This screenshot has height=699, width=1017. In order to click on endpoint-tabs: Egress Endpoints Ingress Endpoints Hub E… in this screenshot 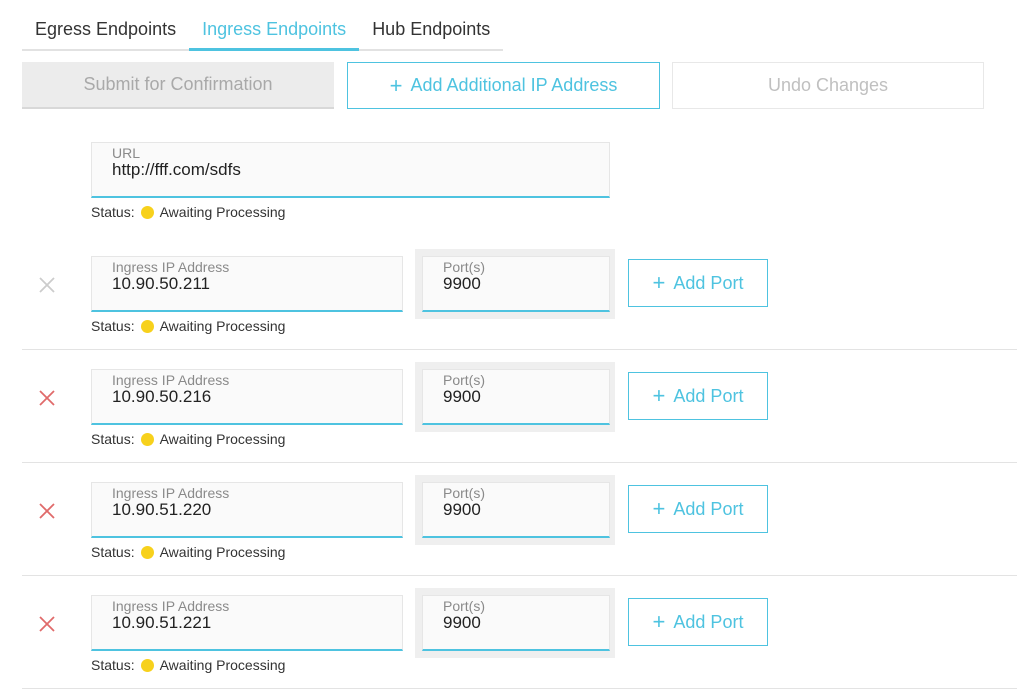, I will do `click(263, 32)`.